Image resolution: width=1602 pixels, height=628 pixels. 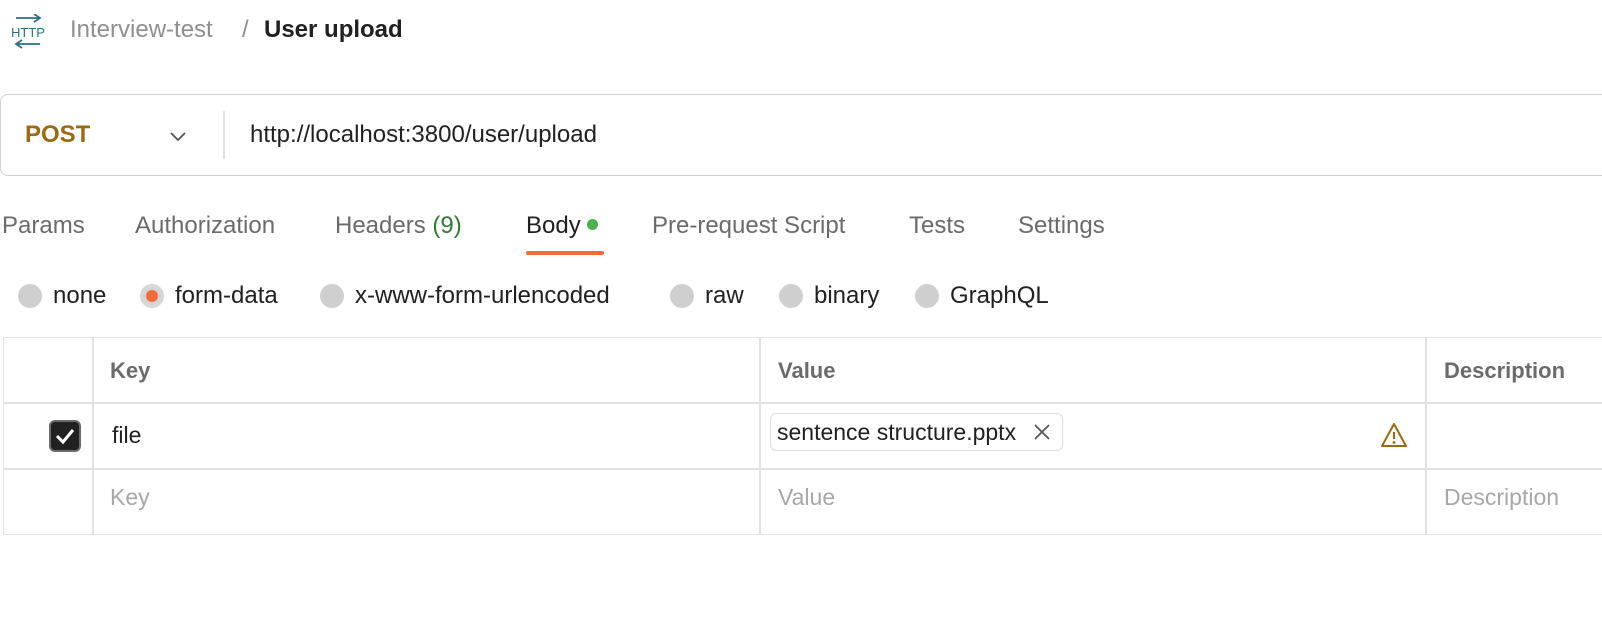 What do you see at coordinates (748, 226) in the screenshot?
I see `tab-pre-request-script: Pre-request Script` at bounding box center [748, 226].